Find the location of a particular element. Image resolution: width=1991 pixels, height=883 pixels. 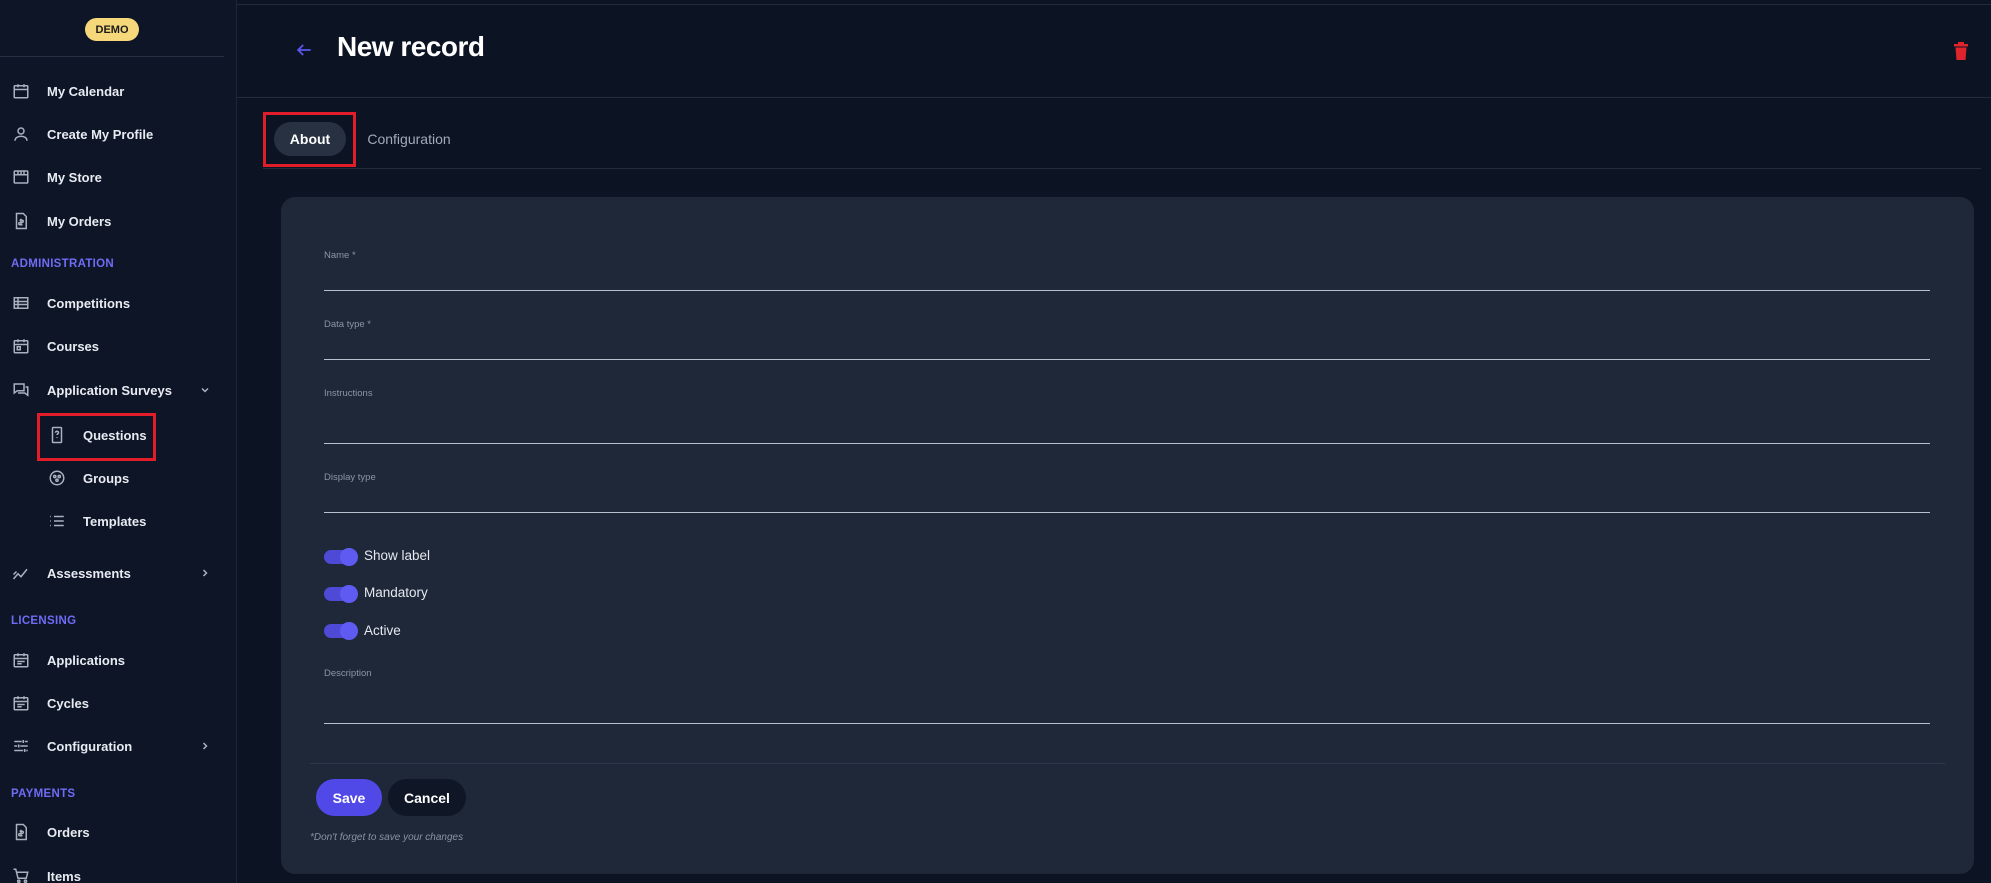

demo-badge: DEMO is located at coordinates (112, 29).